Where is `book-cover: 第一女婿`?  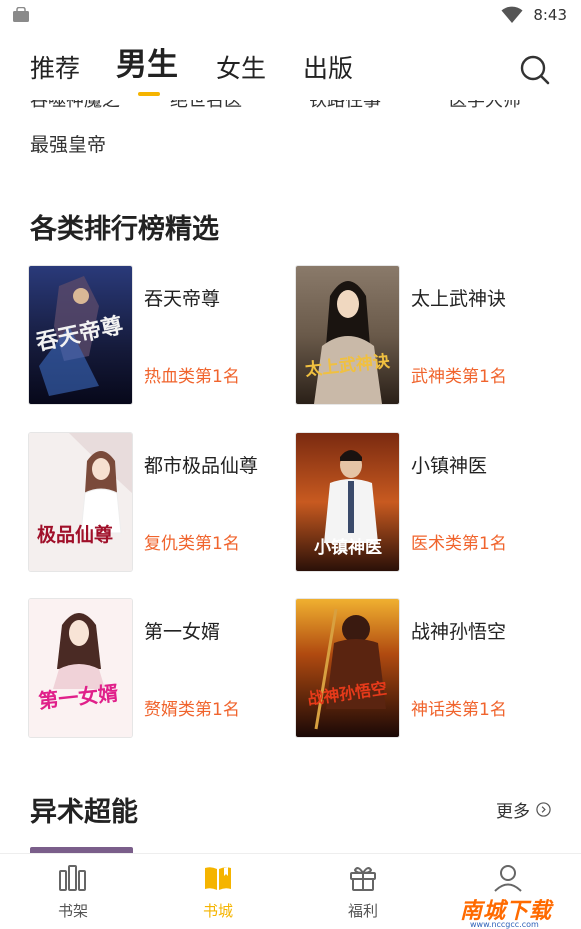 book-cover: 第一女婿 is located at coordinates (80, 668).